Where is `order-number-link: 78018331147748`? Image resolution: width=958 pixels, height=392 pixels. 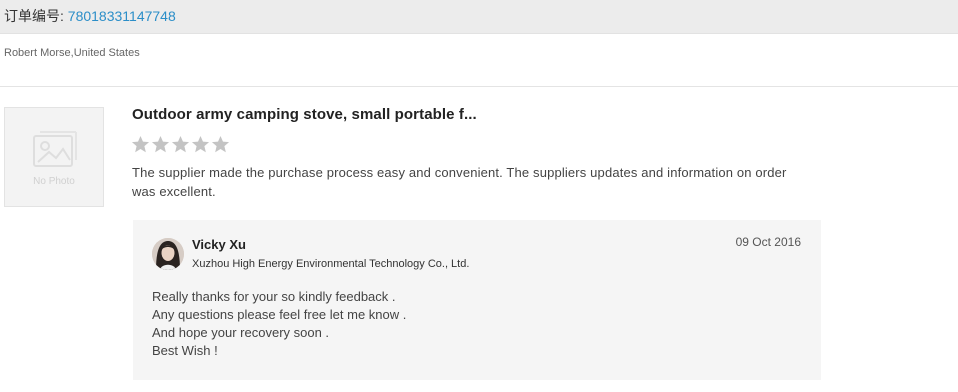
order-number-link: 78018331147748 is located at coordinates (122, 16).